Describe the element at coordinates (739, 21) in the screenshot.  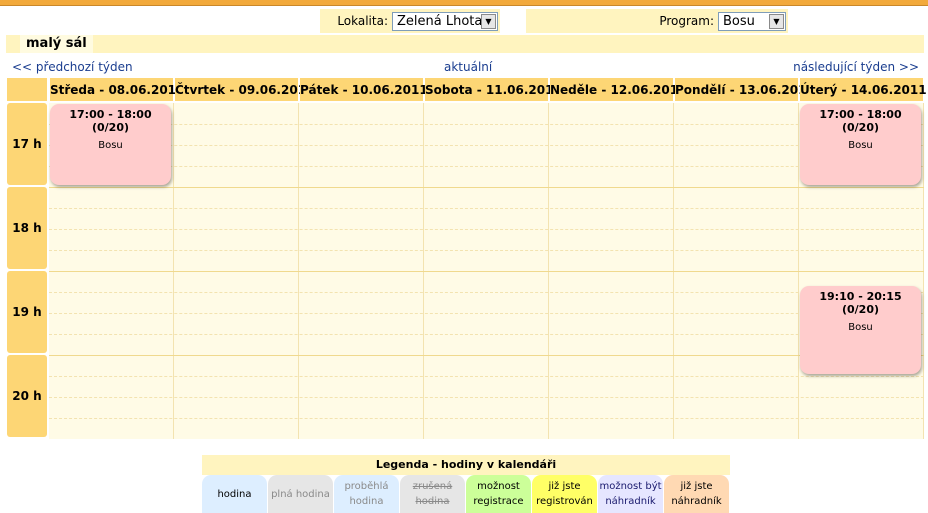
I see `program-select-value: Bosu` at that location.